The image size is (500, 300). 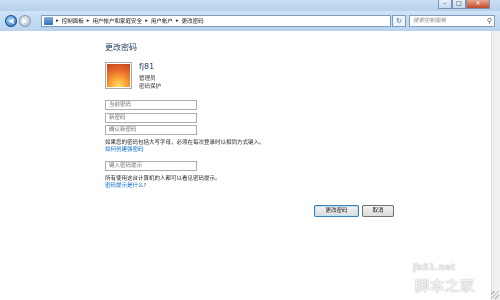 What do you see at coordinates (162, 21) in the screenshot?
I see `breadcrumb-user-accounts: 用户帐户` at bounding box center [162, 21].